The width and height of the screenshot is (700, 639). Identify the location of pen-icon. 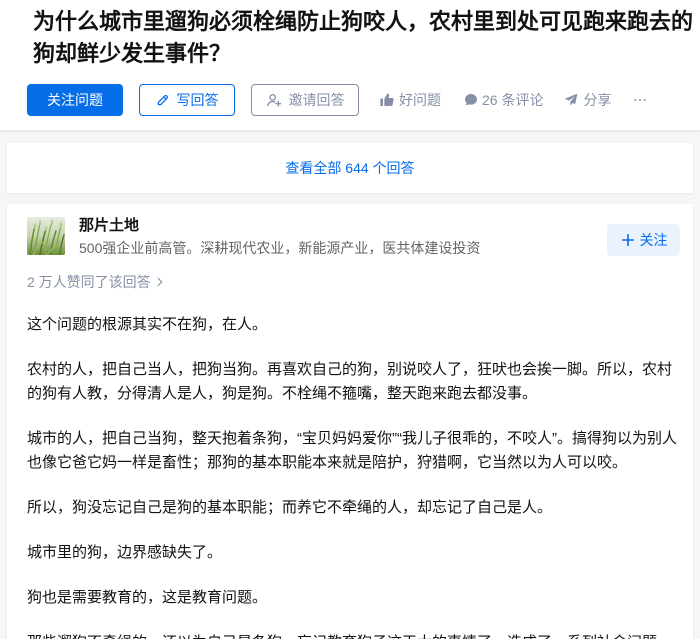
(163, 100).